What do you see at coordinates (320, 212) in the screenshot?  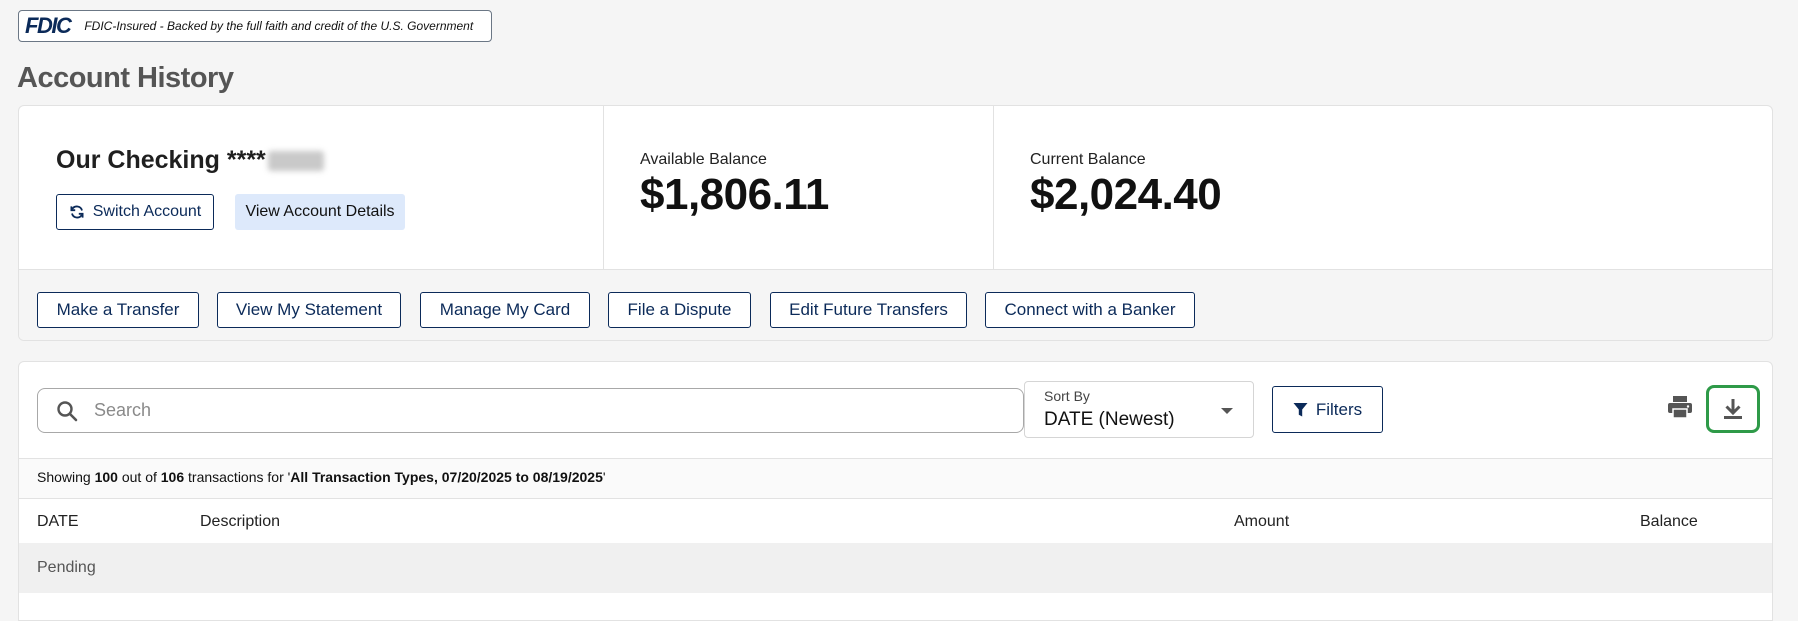 I see `view-account-details-button: View Account Details` at bounding box center [320, 212].